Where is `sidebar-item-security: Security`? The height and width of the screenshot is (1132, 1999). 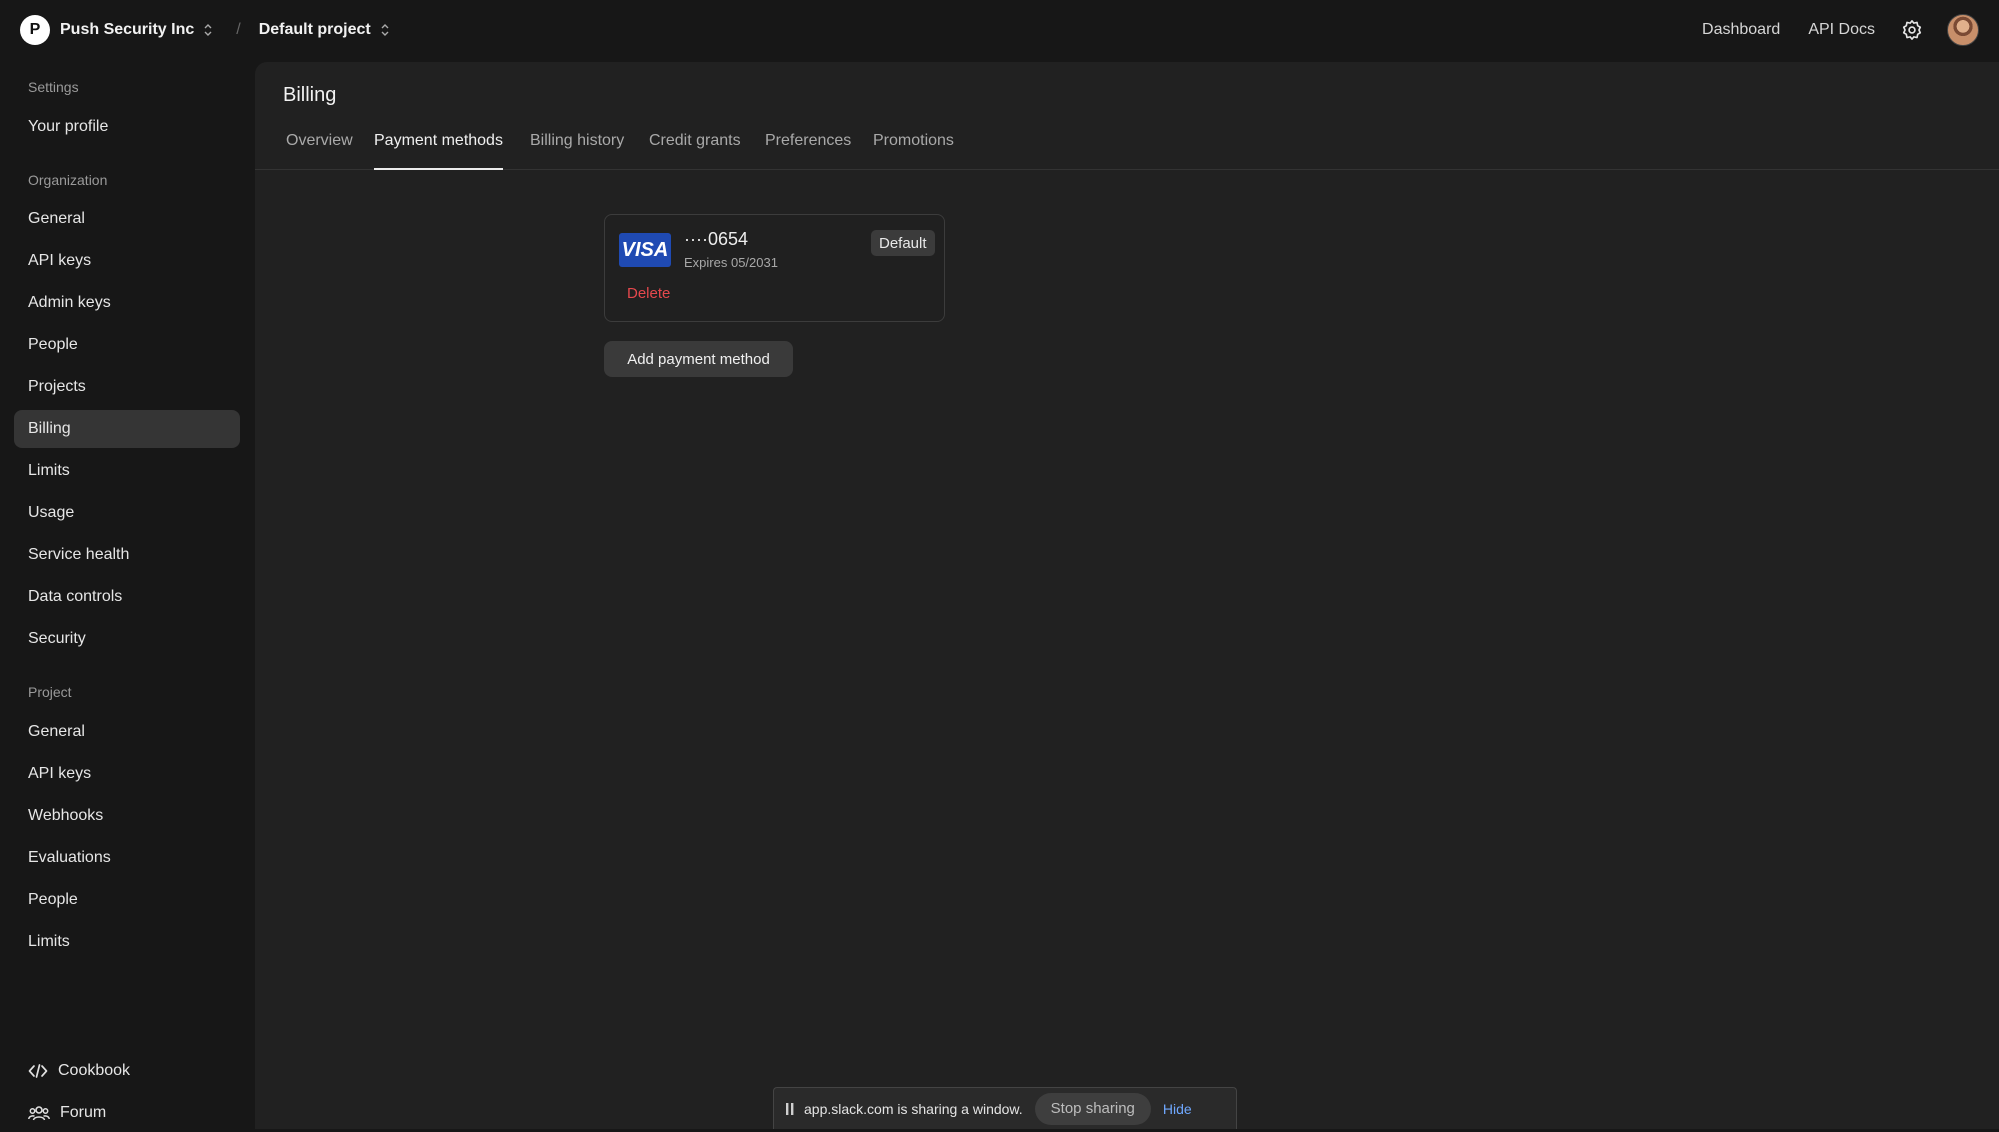
sidebar-item-security: Security is located at coordinates (127, 639).